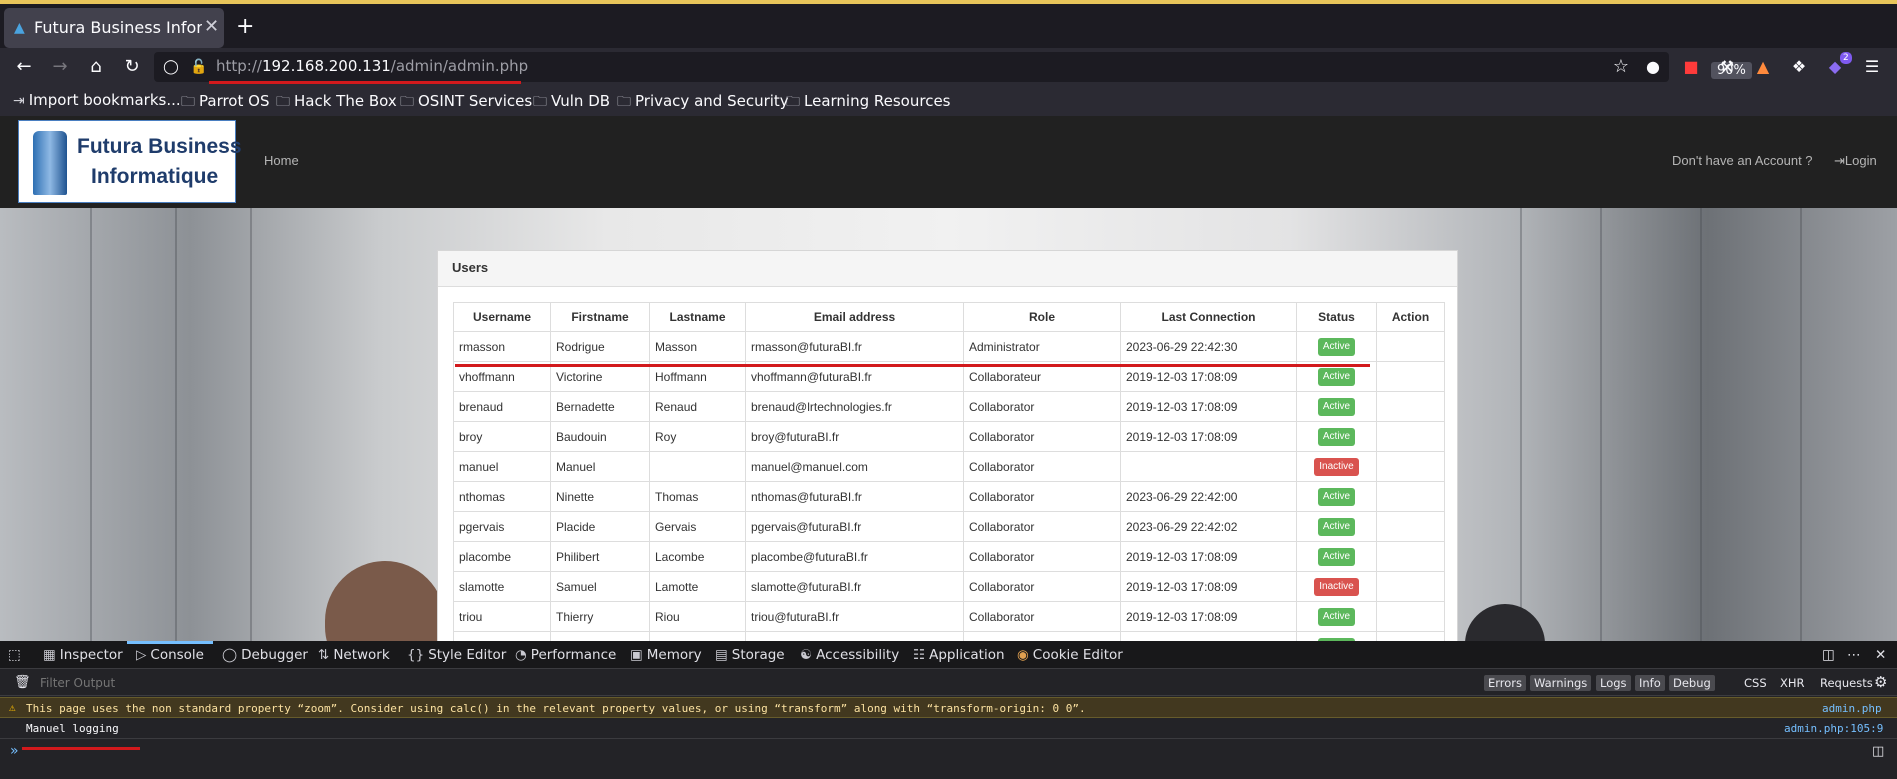  Describe the element at coordinates (1208, 496) in the screenshot. I see `cell-last: 2023-06-29 22:42:00` at that location.